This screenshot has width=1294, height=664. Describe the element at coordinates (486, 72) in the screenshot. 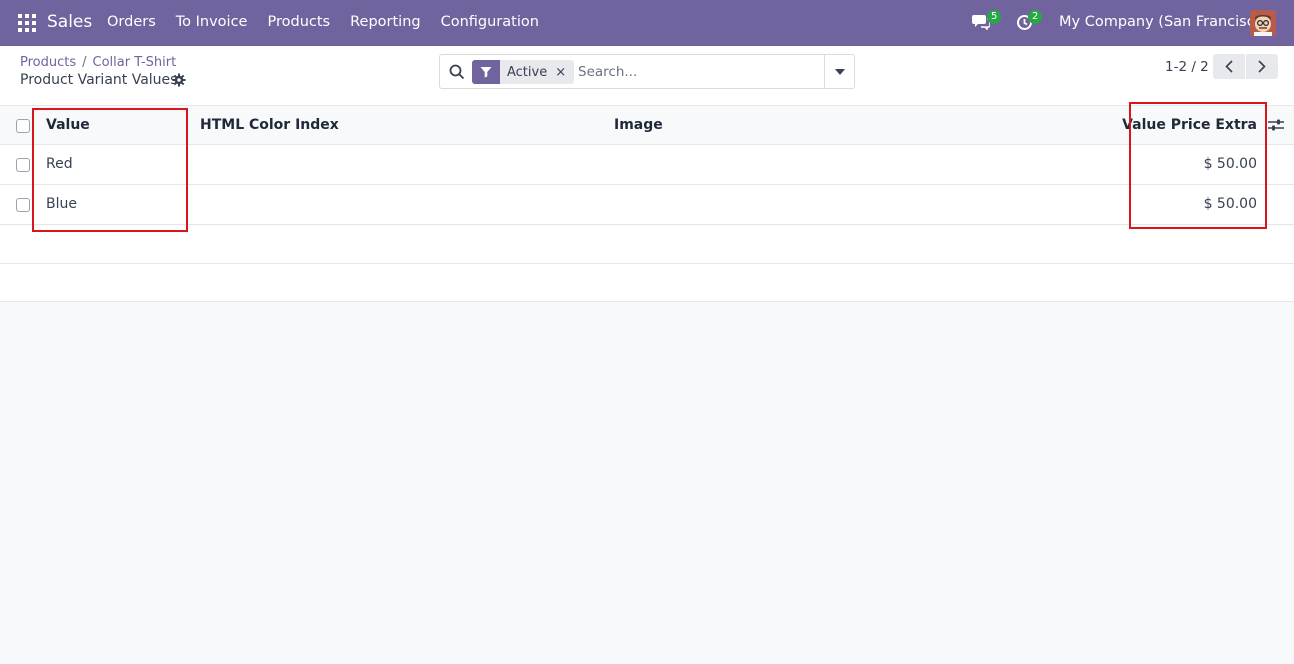

I see `filter-icon` at that location.